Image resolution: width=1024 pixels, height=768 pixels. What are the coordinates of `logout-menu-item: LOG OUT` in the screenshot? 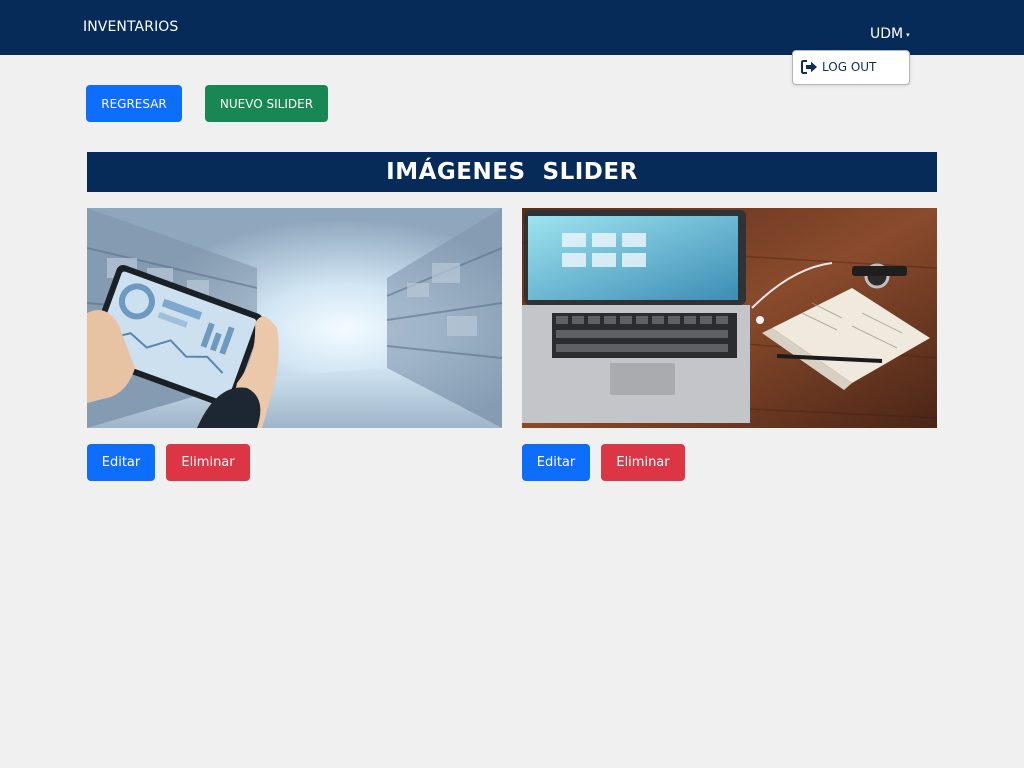 It's located at (838, 67).